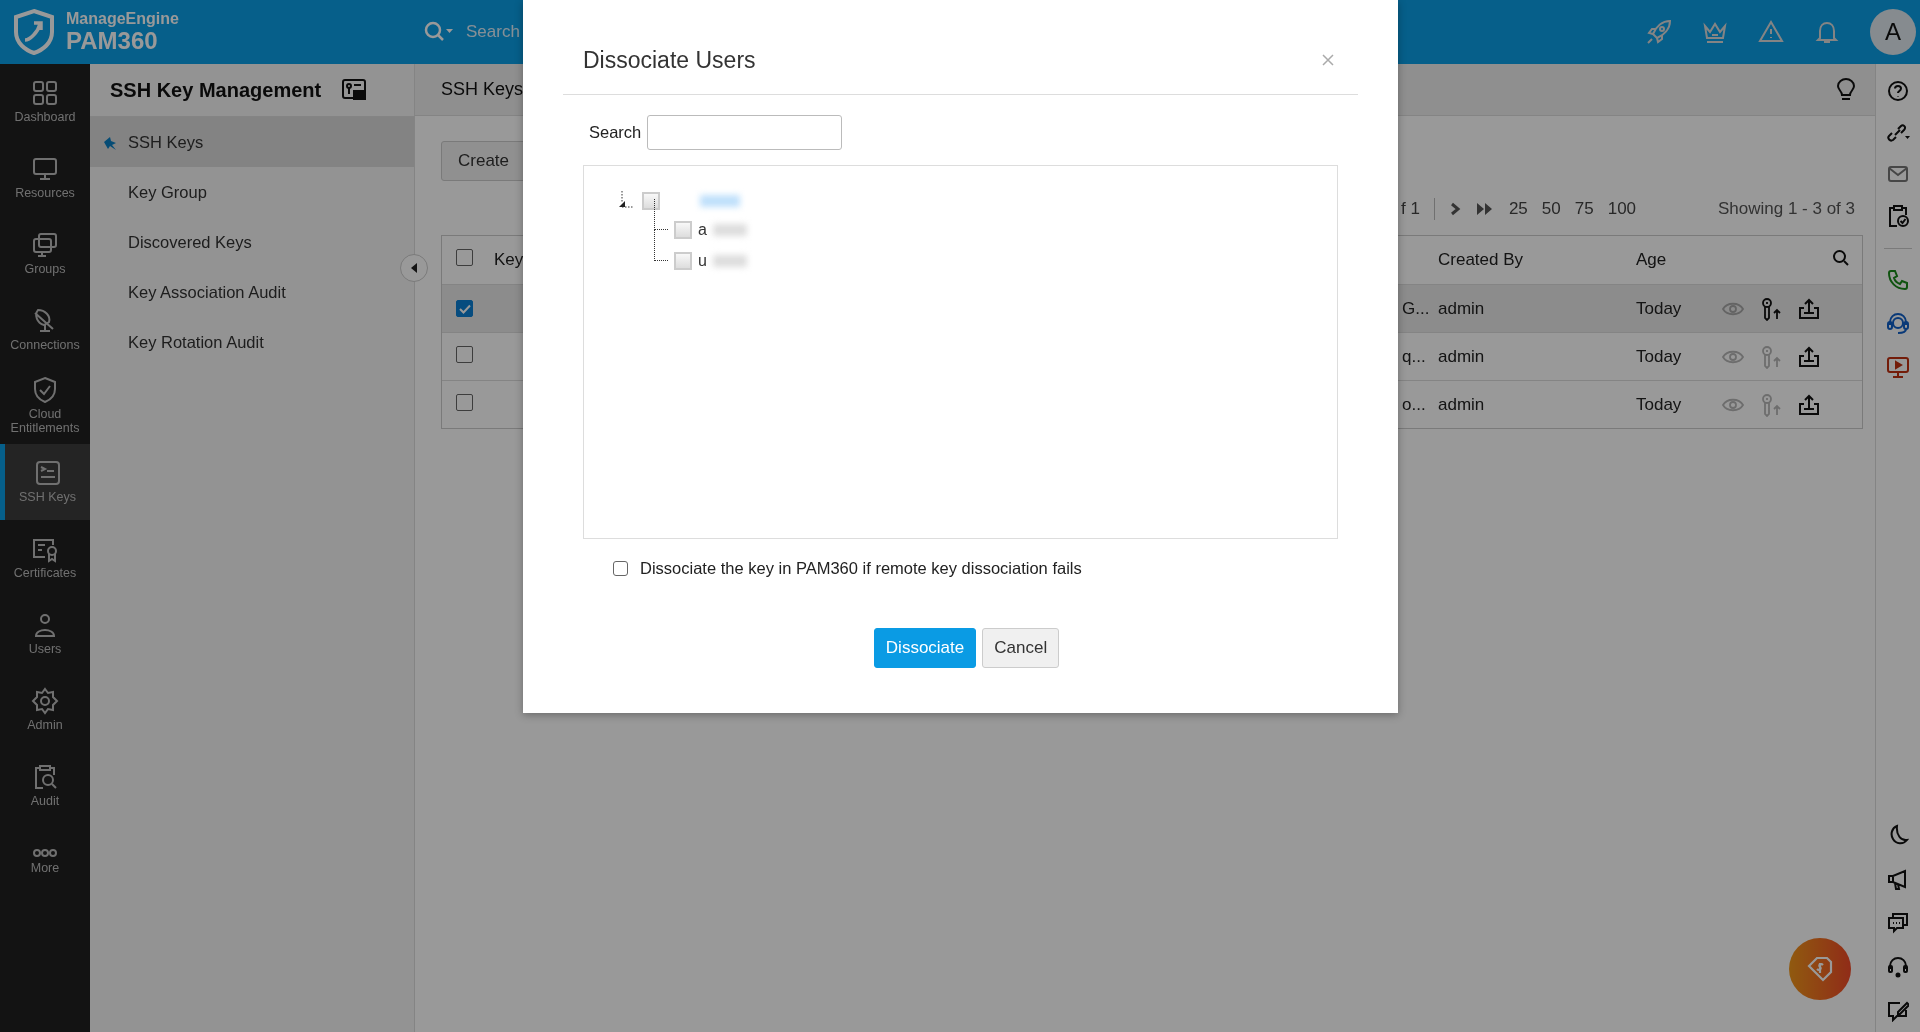  What do you see at coordinates (45, 634) in the screenshot?
I see `nav-item: Users` at bounding box center [45, 634].